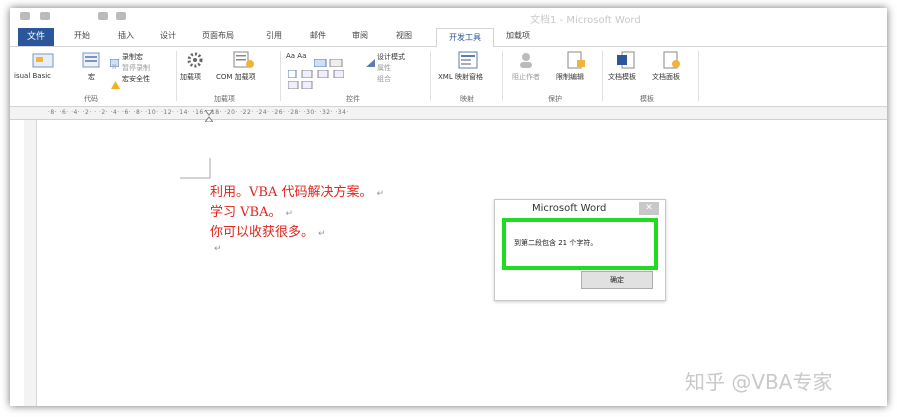 This screenshot has width=897, height=417. I want to click on block-authors-icon, so click(528, 60).